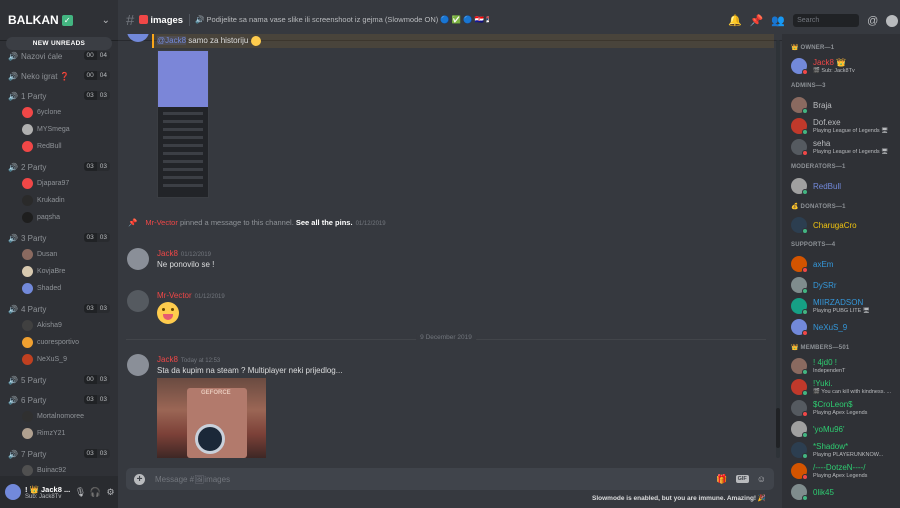 This screenshot has width=900, height=508. Describe the element at coordinates (845, 492) in the screenshot. I see `member-item: 0lik45` at that location.